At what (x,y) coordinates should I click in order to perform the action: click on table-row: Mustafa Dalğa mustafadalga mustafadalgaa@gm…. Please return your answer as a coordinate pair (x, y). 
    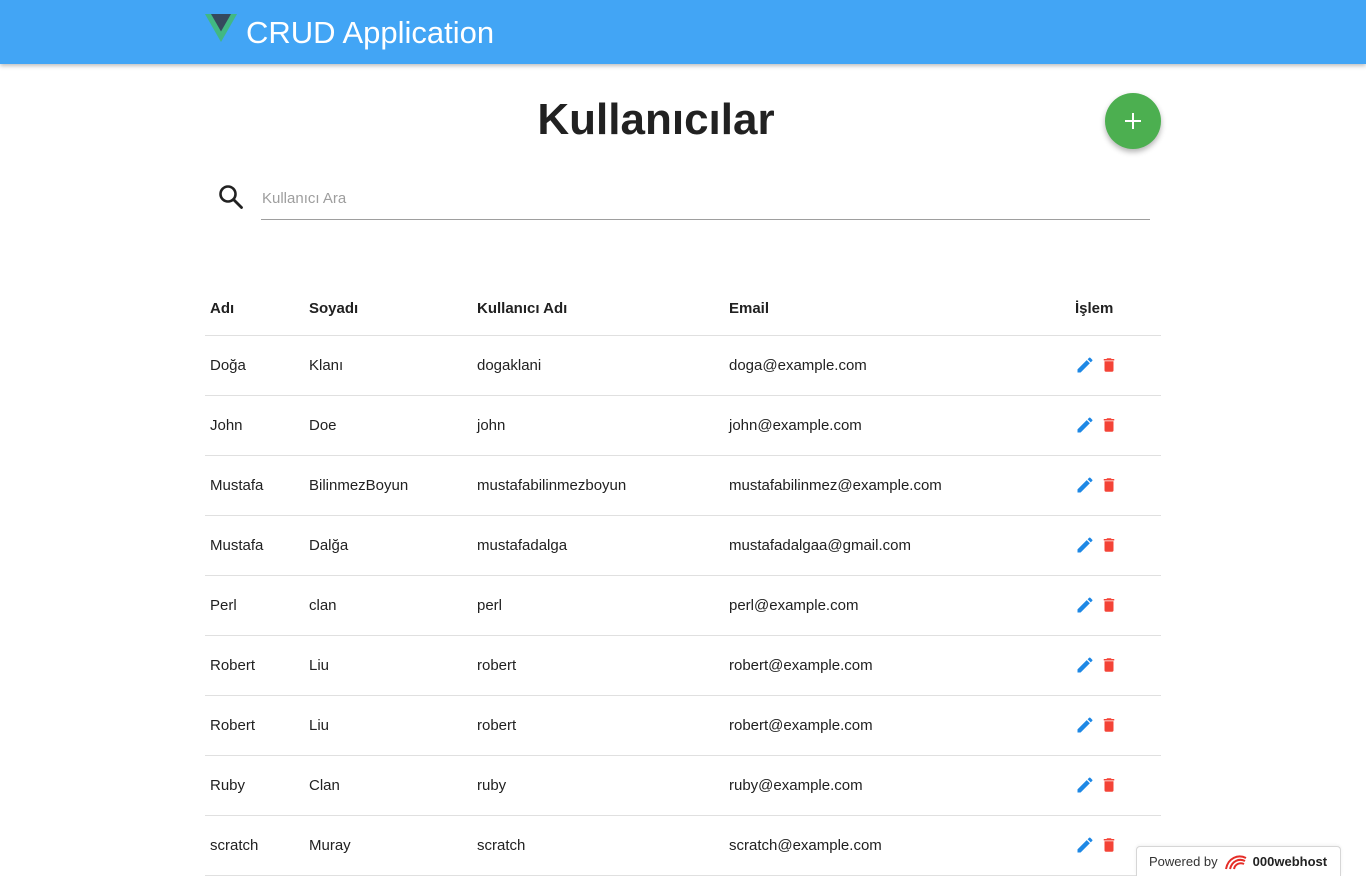
    Looking at the image, I should click on (683, 545).